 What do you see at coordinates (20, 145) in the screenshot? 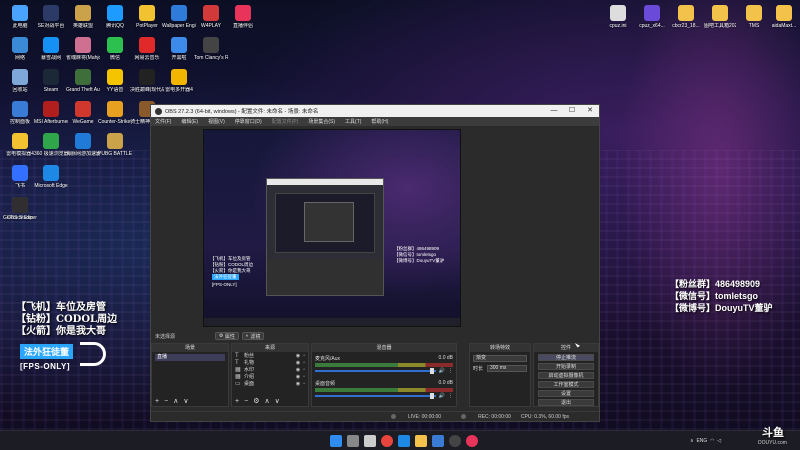
I see `desktop-icon: 雷电模拟器4` at bounding box center [20, 145].